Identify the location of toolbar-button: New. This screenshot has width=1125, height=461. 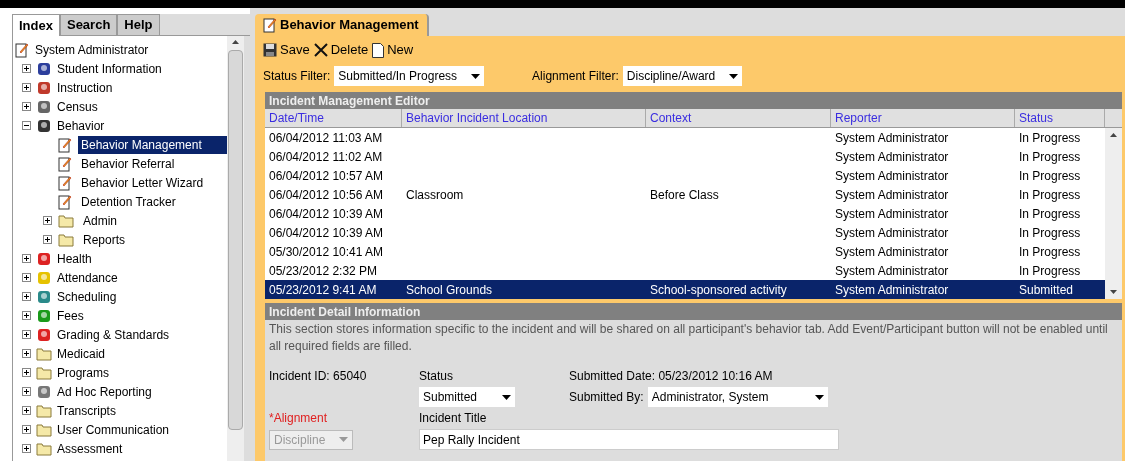
(393, 50).